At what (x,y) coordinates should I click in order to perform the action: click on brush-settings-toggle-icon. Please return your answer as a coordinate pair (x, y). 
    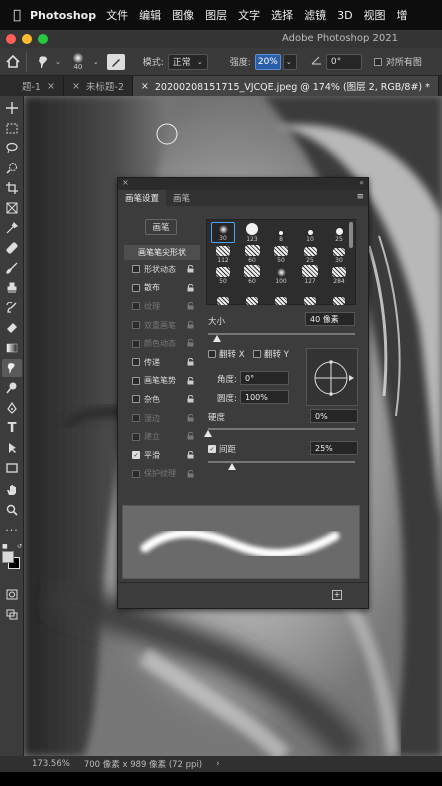
    Looking at the image, I should click on (115, 61).